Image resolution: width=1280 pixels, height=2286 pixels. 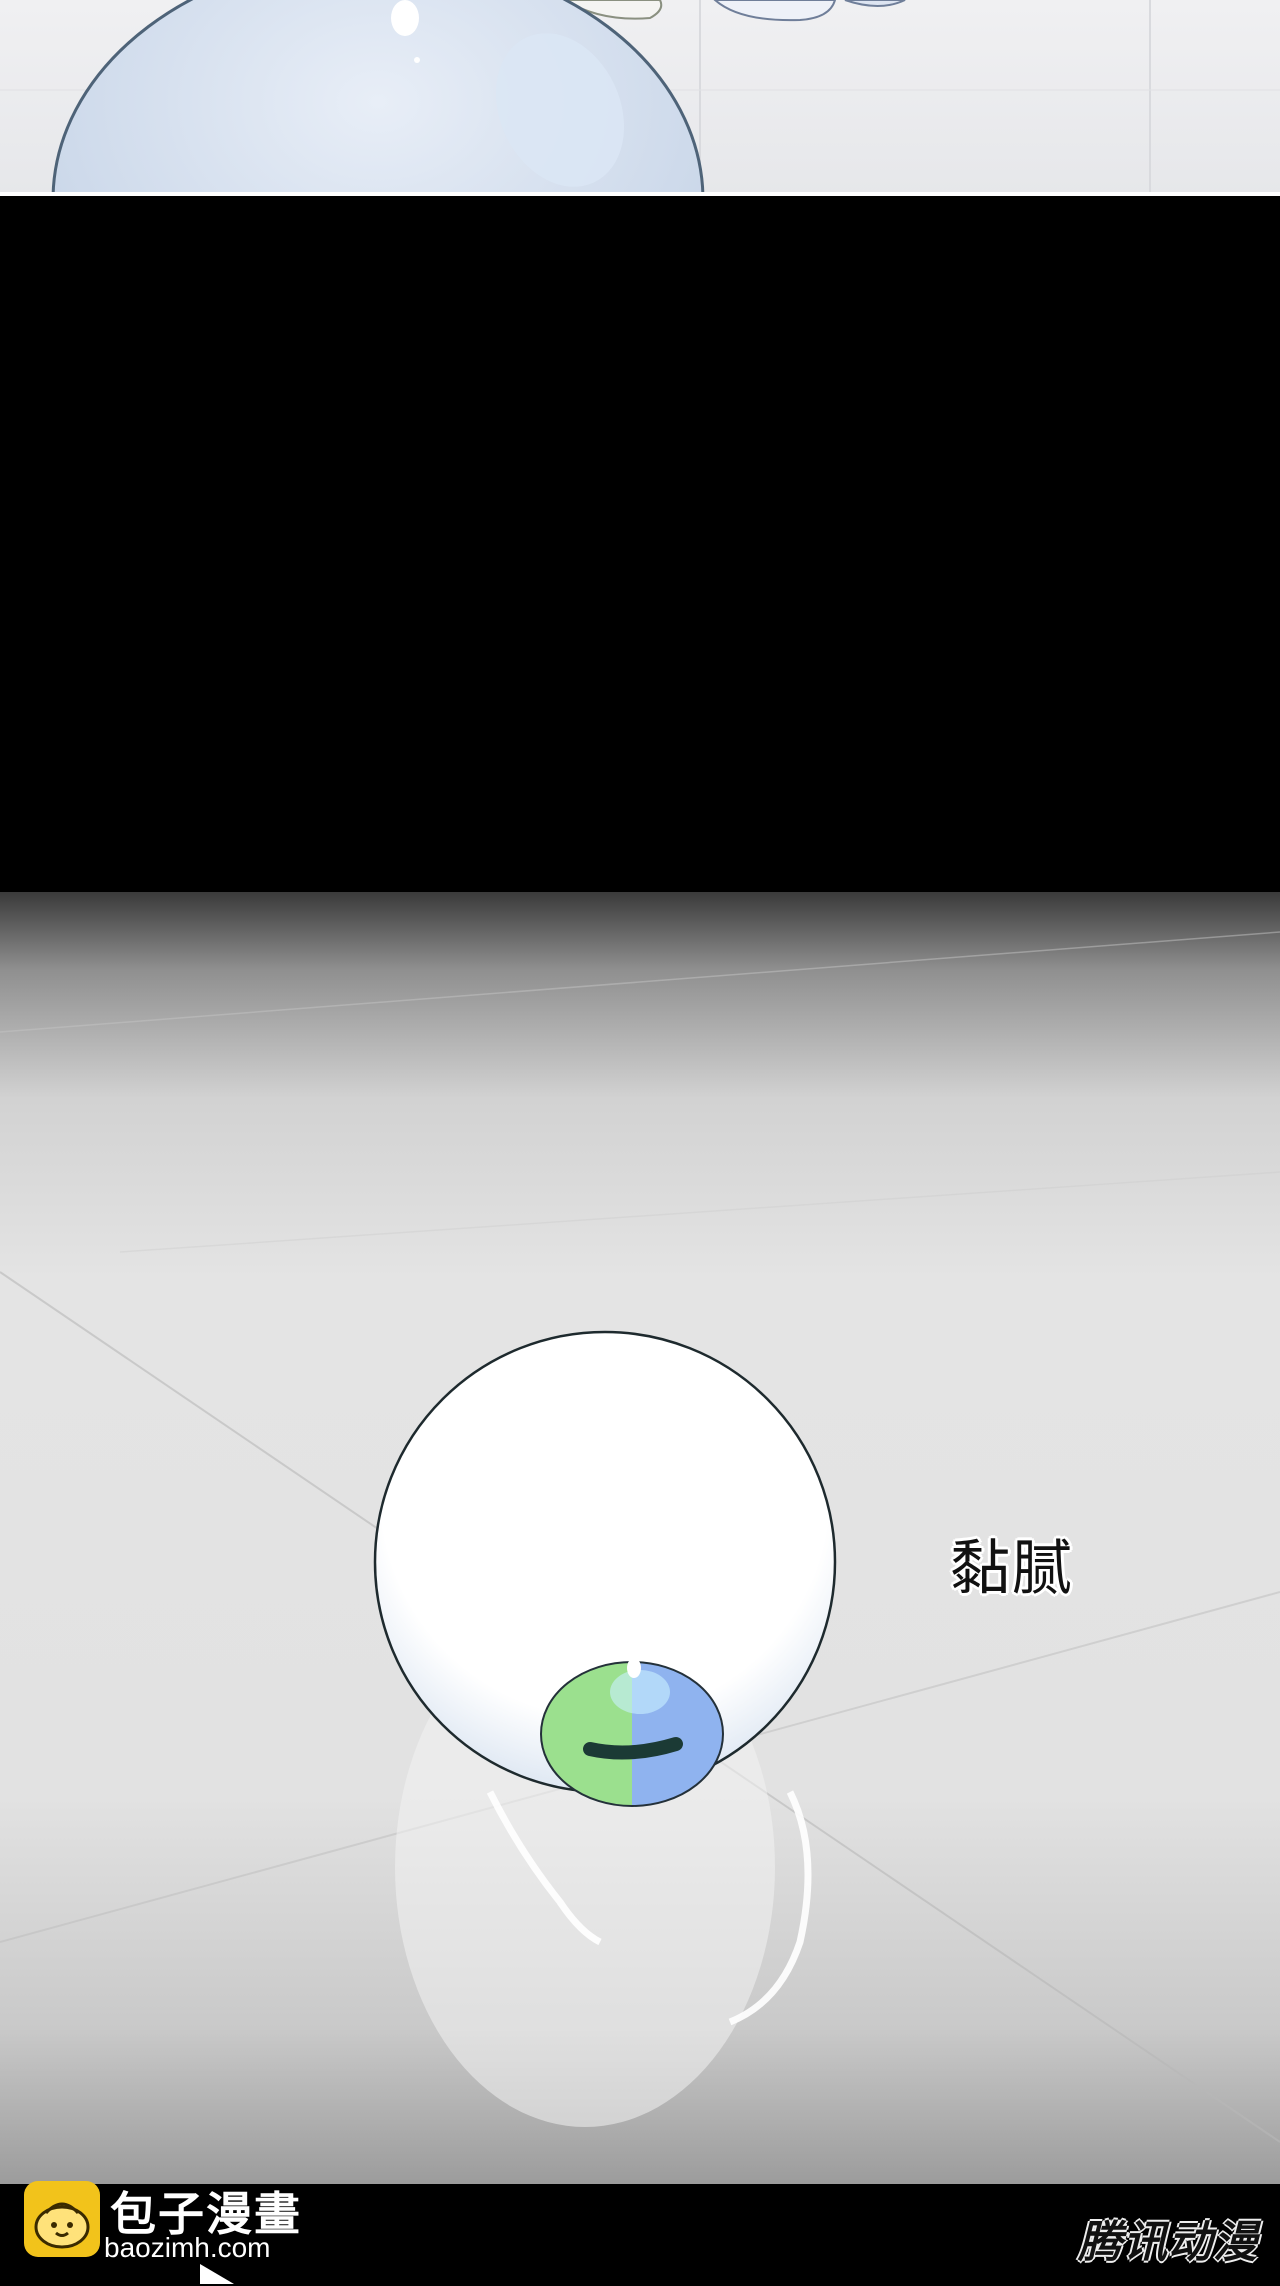 I want to click on tencent-watermark: 腾讯动漫, so click(x=1168, y=2242).